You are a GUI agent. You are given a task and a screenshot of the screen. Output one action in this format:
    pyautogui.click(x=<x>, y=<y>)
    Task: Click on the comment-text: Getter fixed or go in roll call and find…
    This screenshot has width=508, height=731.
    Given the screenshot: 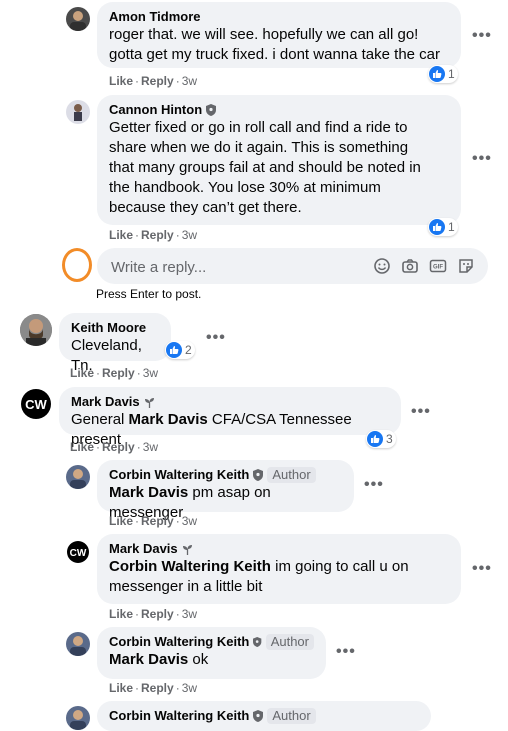 What is the action you would take?
    pyautogui.click(x=265, y=167)
    